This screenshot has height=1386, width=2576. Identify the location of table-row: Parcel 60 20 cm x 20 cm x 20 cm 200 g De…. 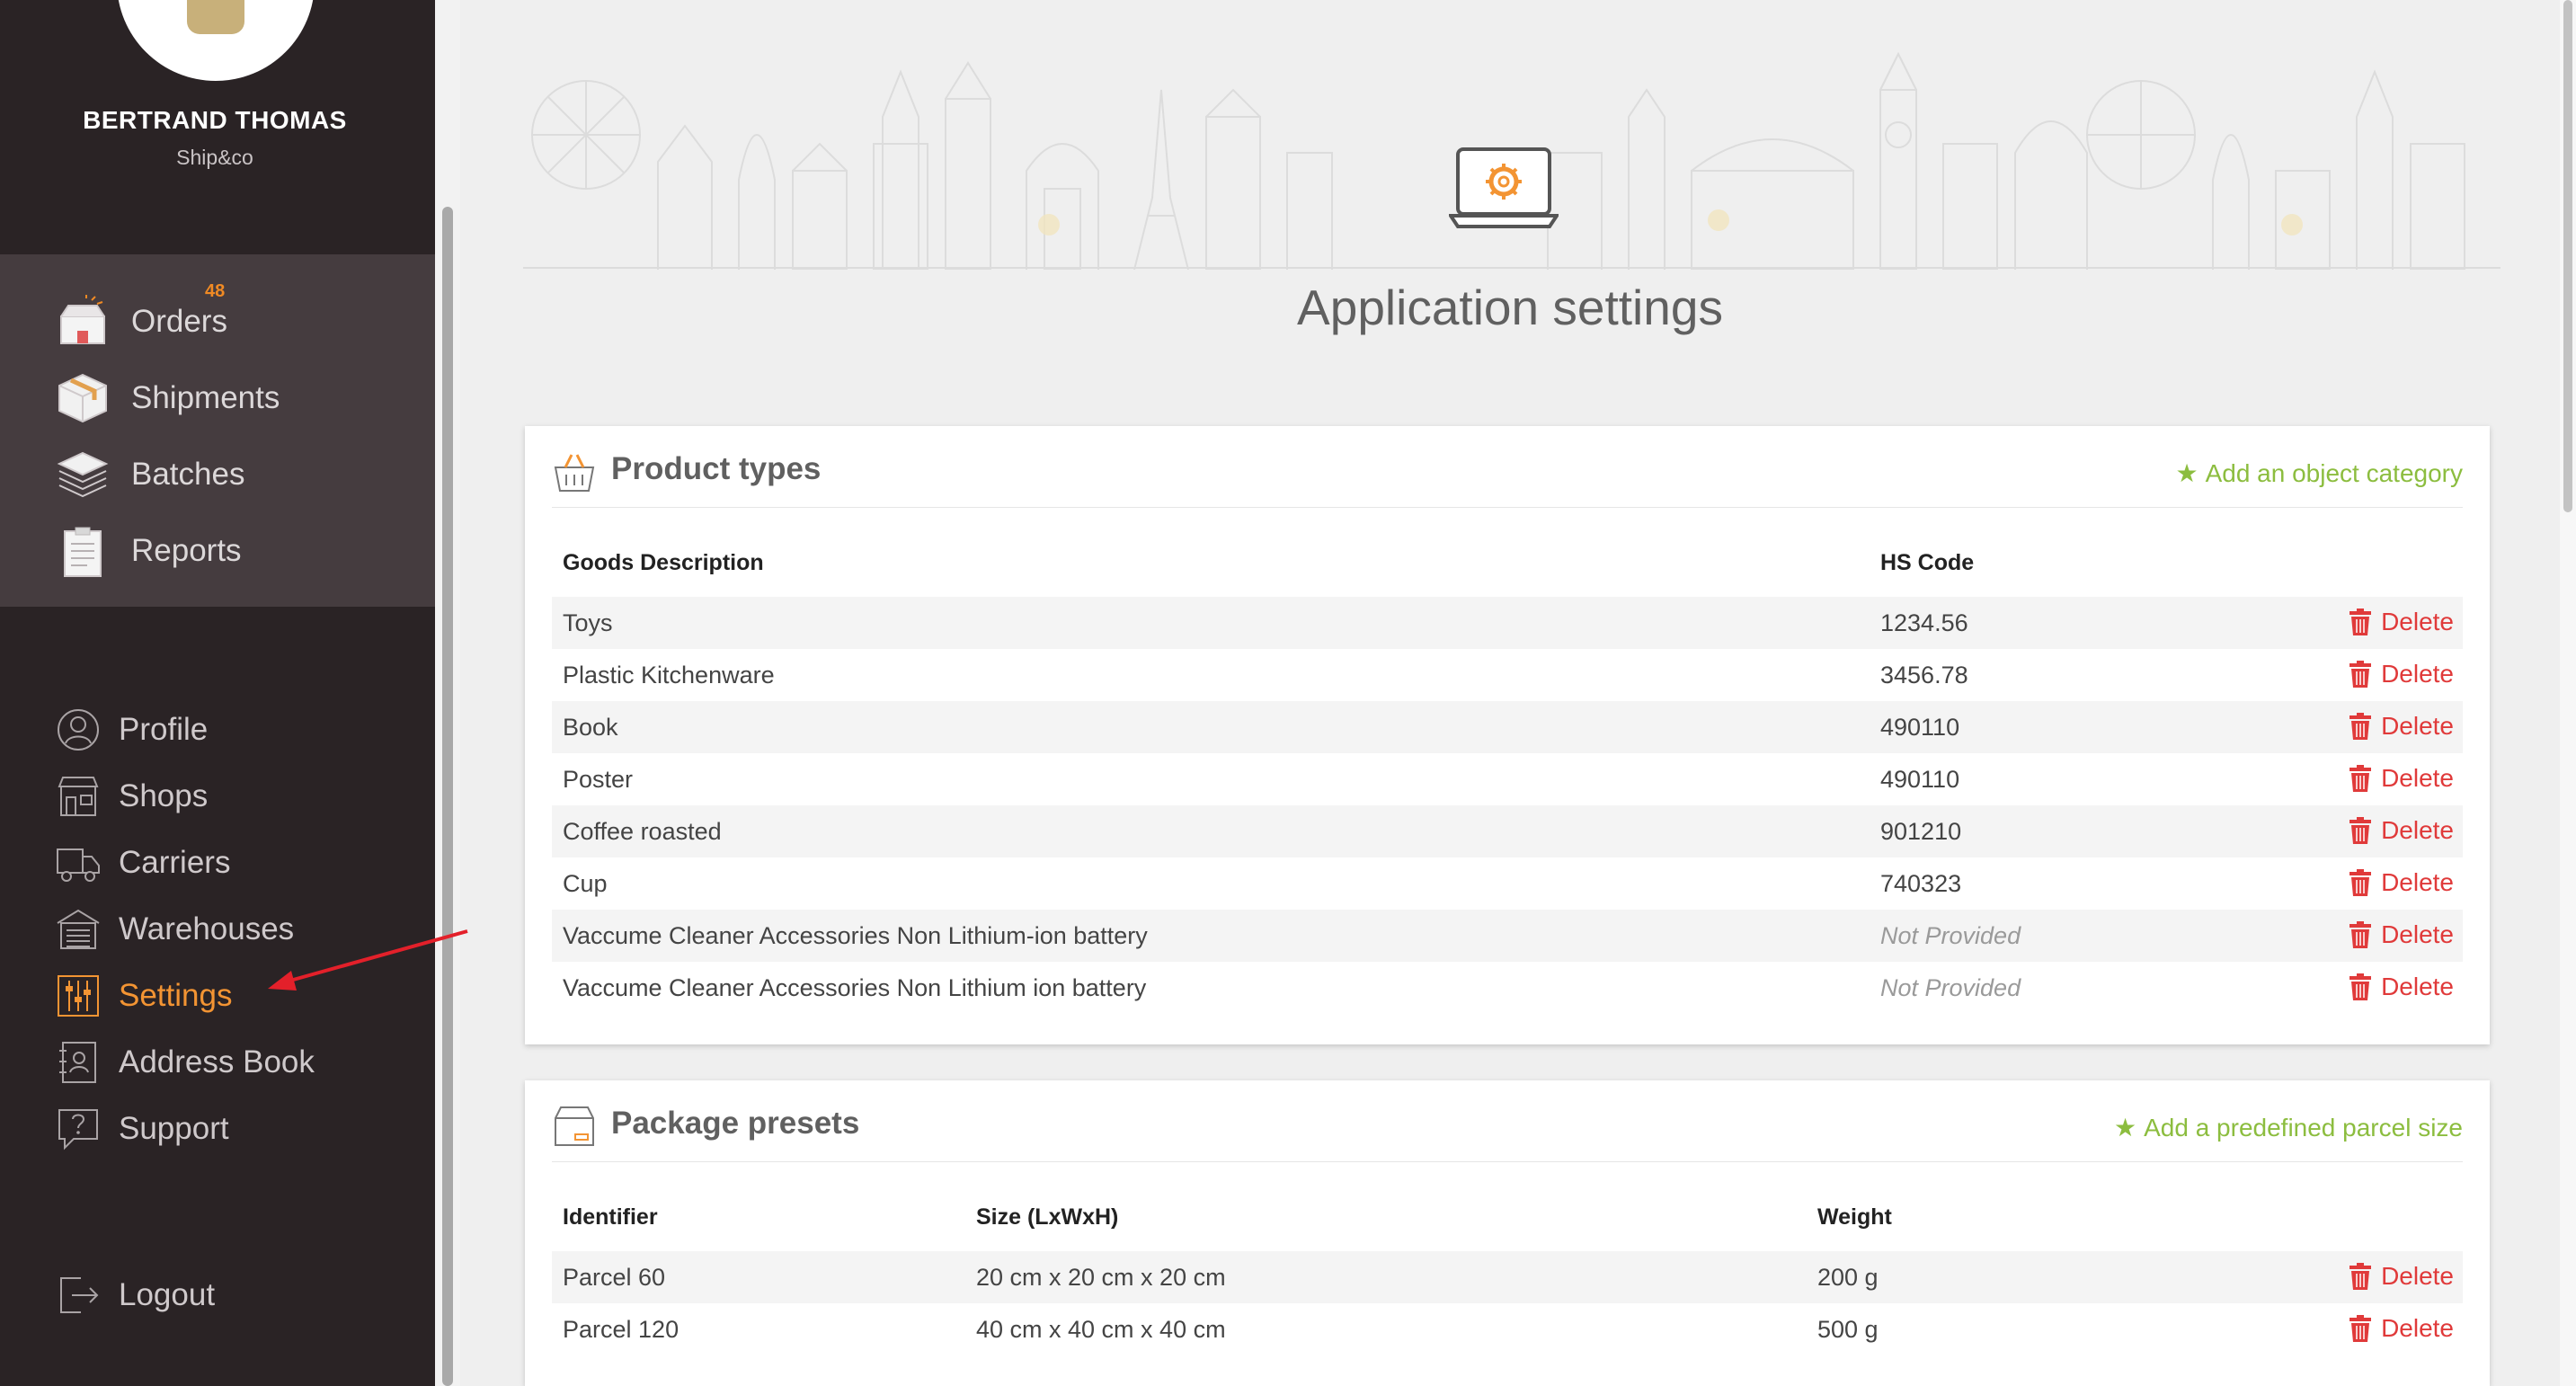
(1507, 1277).